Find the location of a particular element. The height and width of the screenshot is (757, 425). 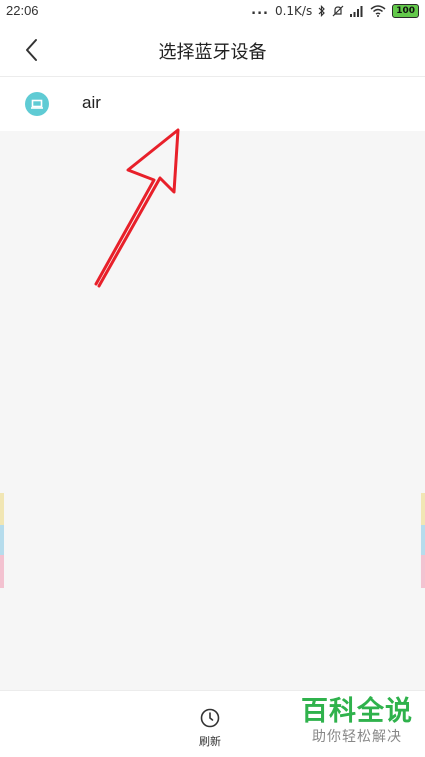

device-name: air is located at coordinates (91, 102).